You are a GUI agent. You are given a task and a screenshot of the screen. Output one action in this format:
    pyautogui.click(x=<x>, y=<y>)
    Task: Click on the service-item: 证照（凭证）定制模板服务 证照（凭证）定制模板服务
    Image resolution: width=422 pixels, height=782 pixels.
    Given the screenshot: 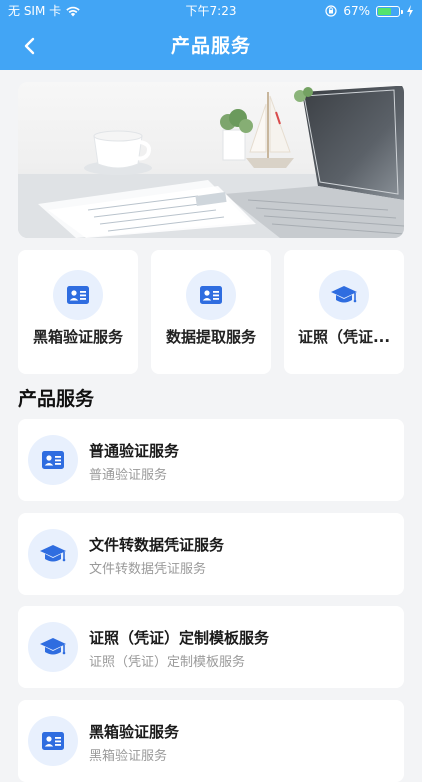 What is the action you would take?
    pyautogui.click(x=211, y=647)
    